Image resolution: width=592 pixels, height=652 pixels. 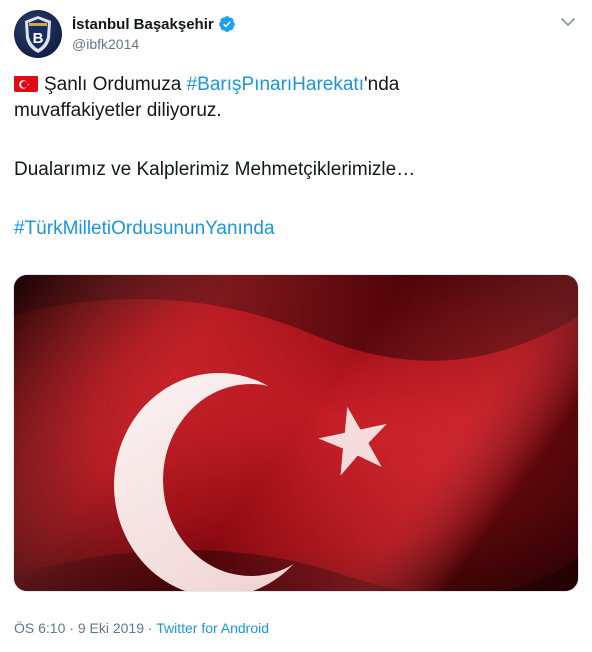 I want to click on tweet-time: ÖS 6:10, so click(x=39, y=628).